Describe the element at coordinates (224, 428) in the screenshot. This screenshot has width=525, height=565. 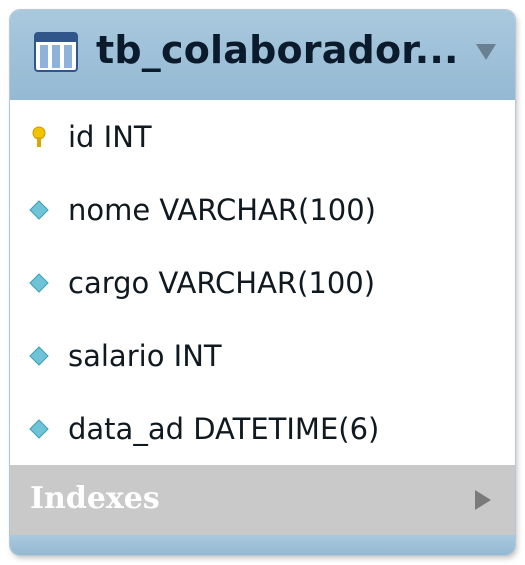
I see `column-label: data_ad DATETIME(6)` at that location.